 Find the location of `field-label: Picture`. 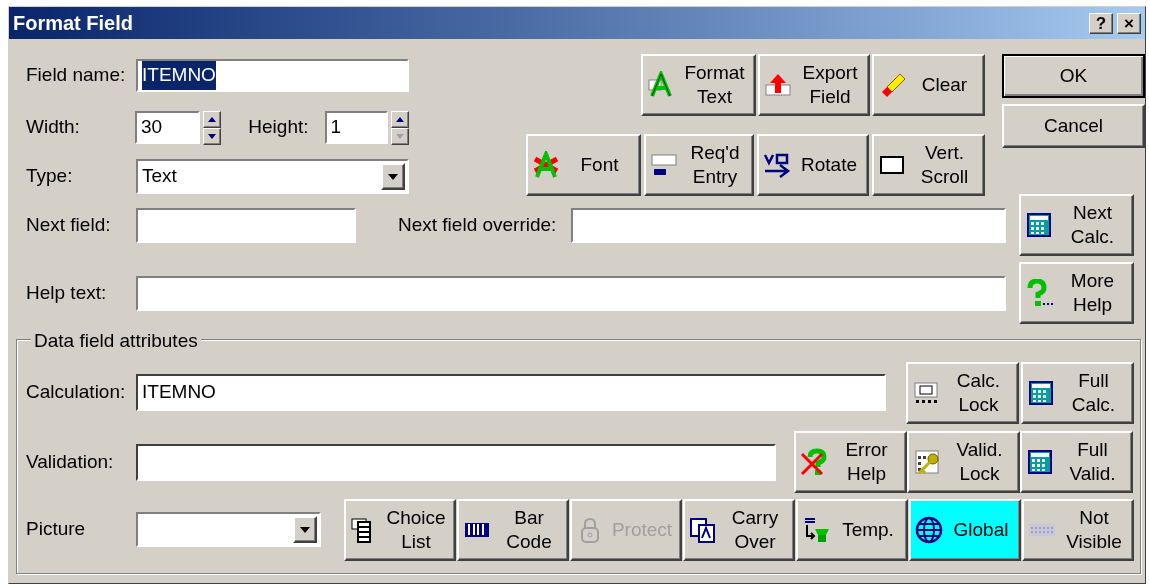

field-label: Picture is located at coordinates (56, 529).